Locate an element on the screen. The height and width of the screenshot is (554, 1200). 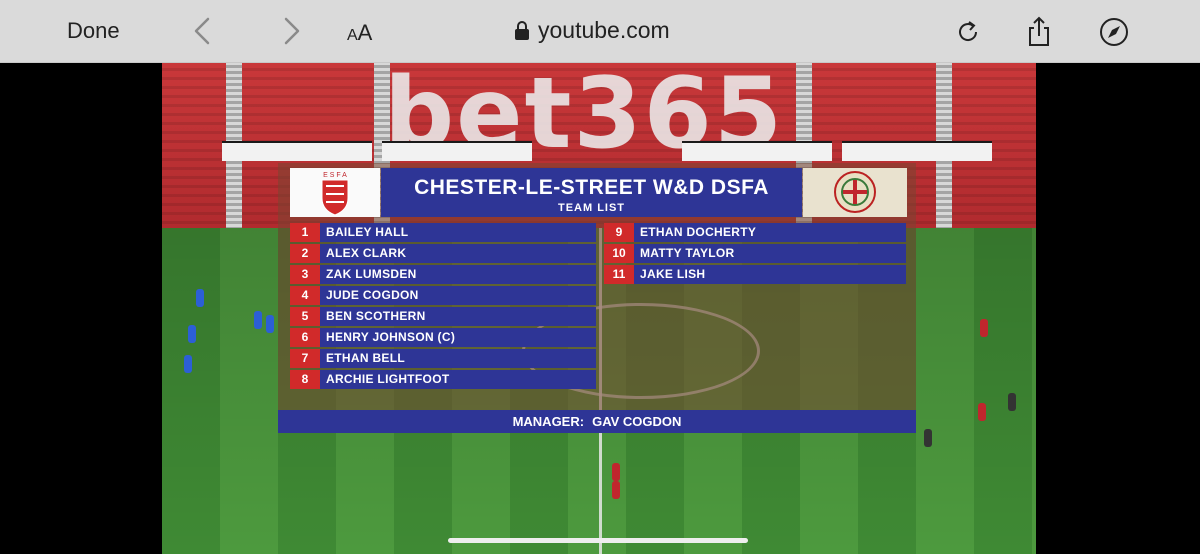
player-row: 8 ARCHIE LIGHTFOOT is located at coordinates (443, 379).